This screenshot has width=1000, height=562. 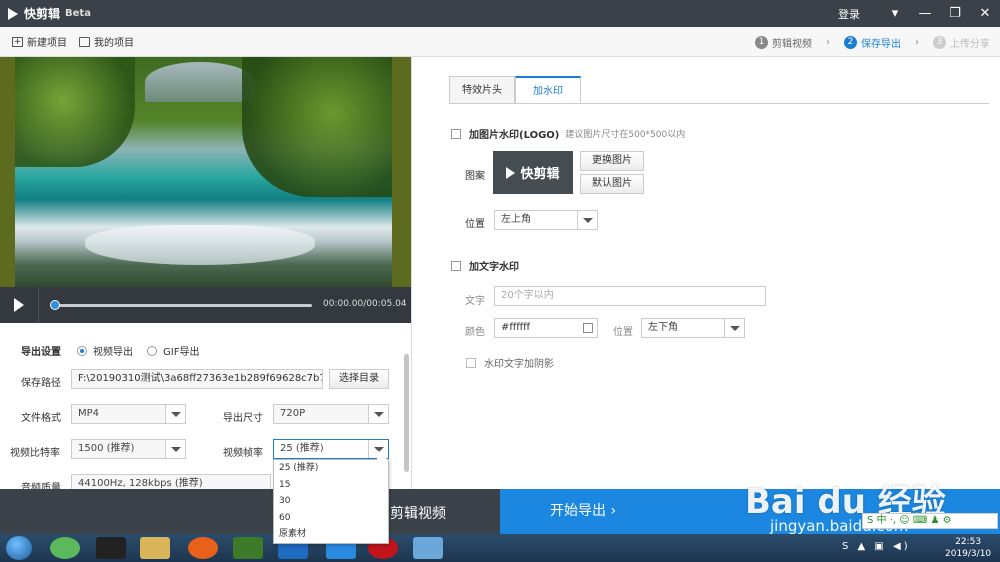 What do you see at coordinates (89, 413) in the screenshot?
I see `format-value: MP4` at bounding box center [89, 413].